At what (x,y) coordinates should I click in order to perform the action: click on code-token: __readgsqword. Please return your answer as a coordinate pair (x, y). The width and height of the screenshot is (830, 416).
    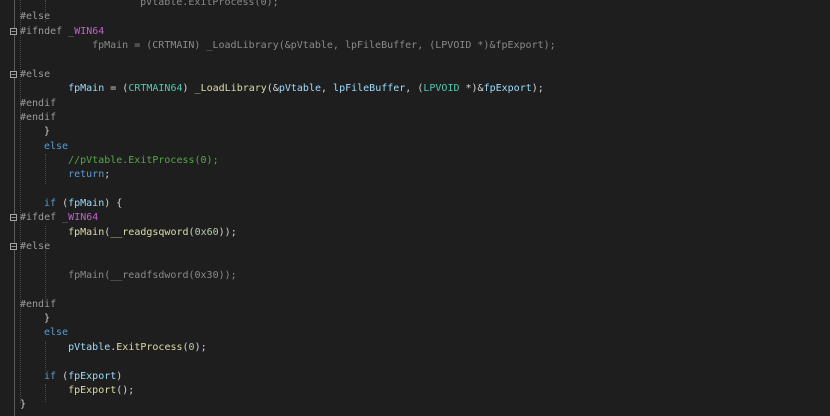
    Looking at the image, I should click on (149, 232).